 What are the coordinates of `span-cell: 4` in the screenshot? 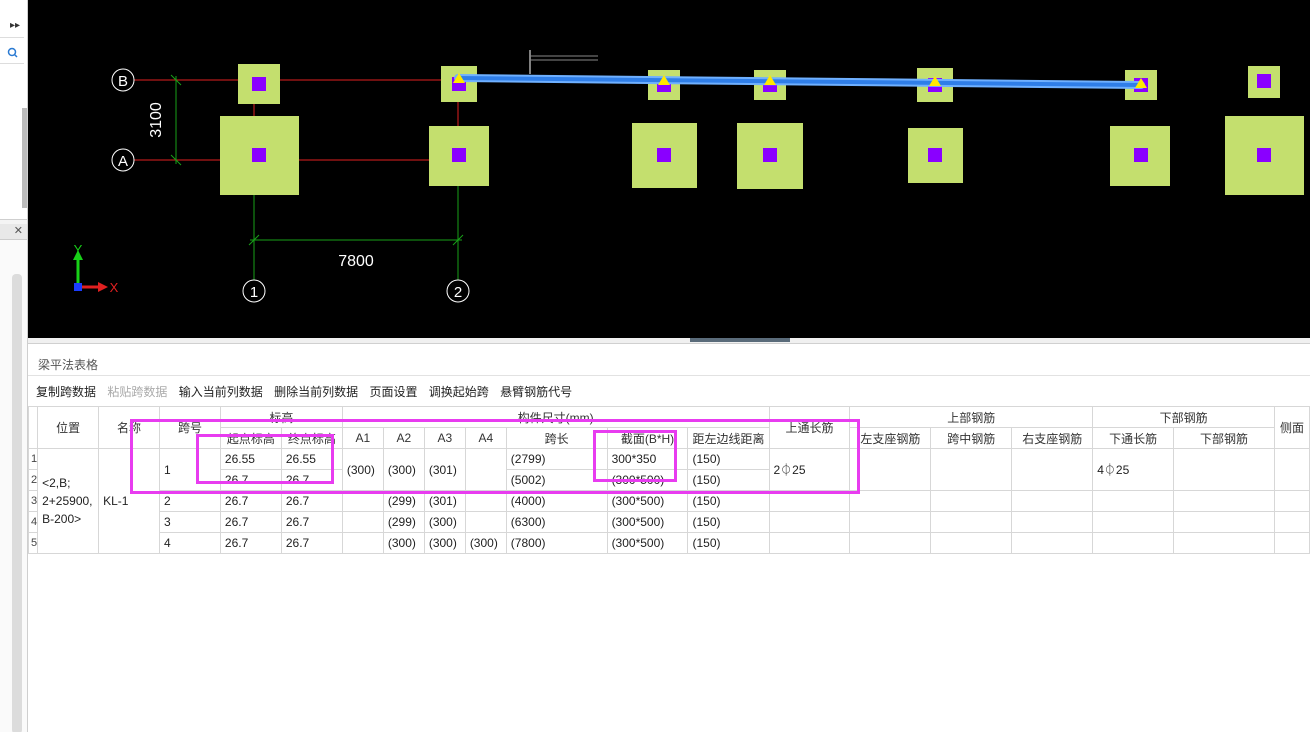 It's located at (190, 543).